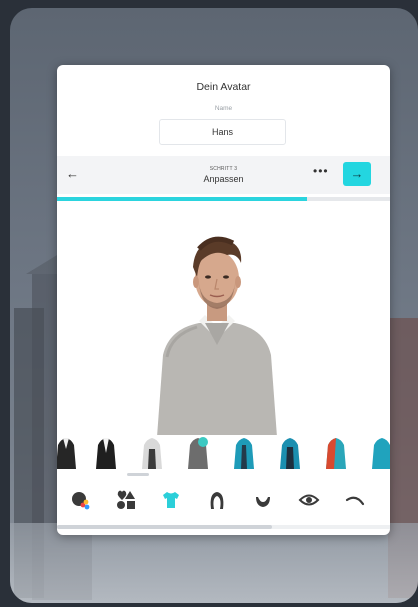 This screenshot has height=607, width=418. I want to click on skin-color-icon, so click(80, 500).